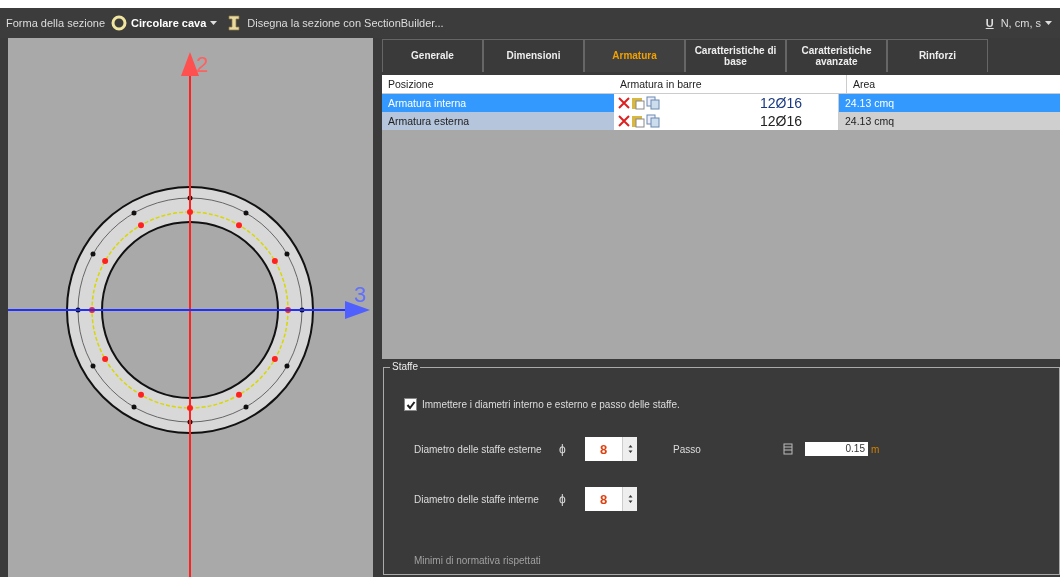  I want to click on table-row: Armatura interna 12Ø16 24.13 cmq, so click(721, 103).